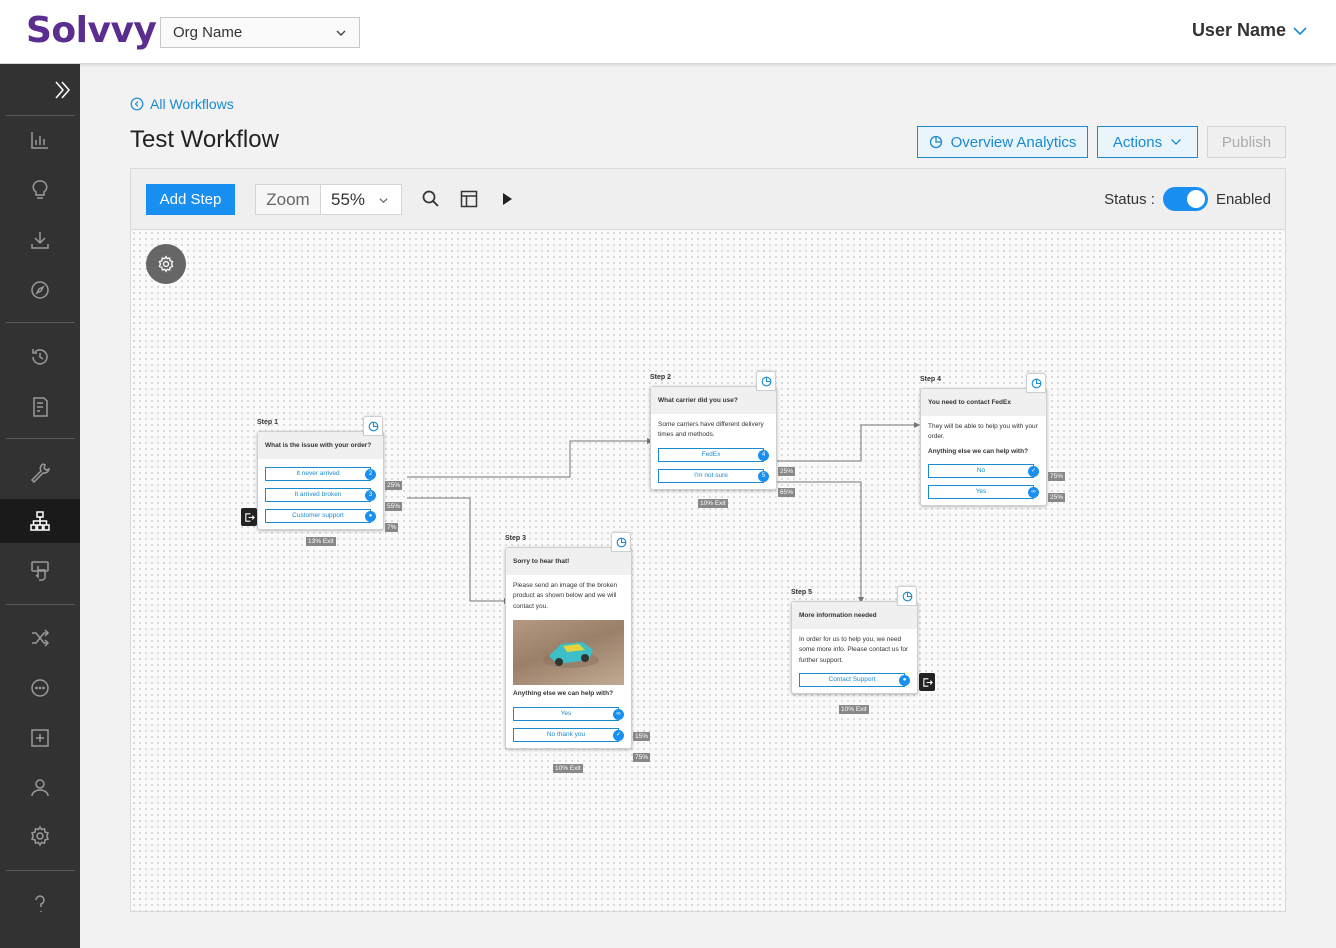 The image size is (1336, 948). What do you see at coordinates (91, 30) in the screenshot?
I see `logo: Solvvy` at bounding box center [91, 30].